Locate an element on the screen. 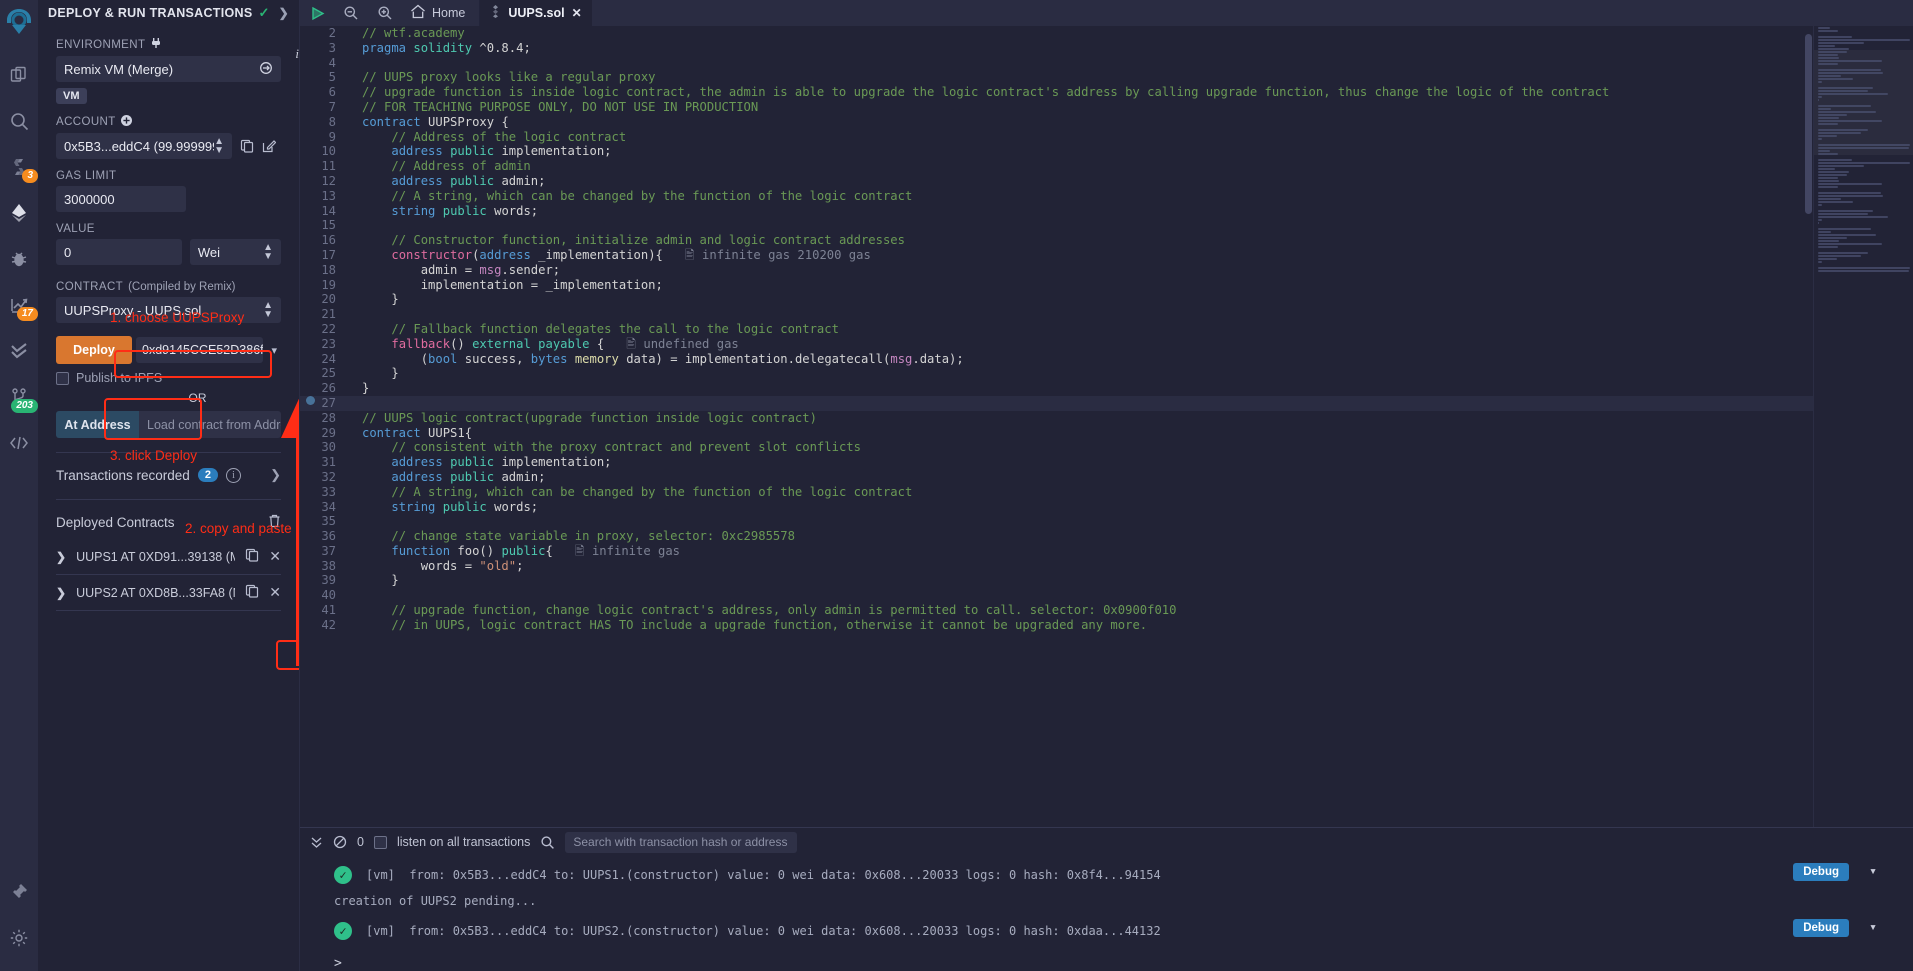 The image size is (1913, 971). plugin-manager-icon: 203 is located at coordinates (19, 397).